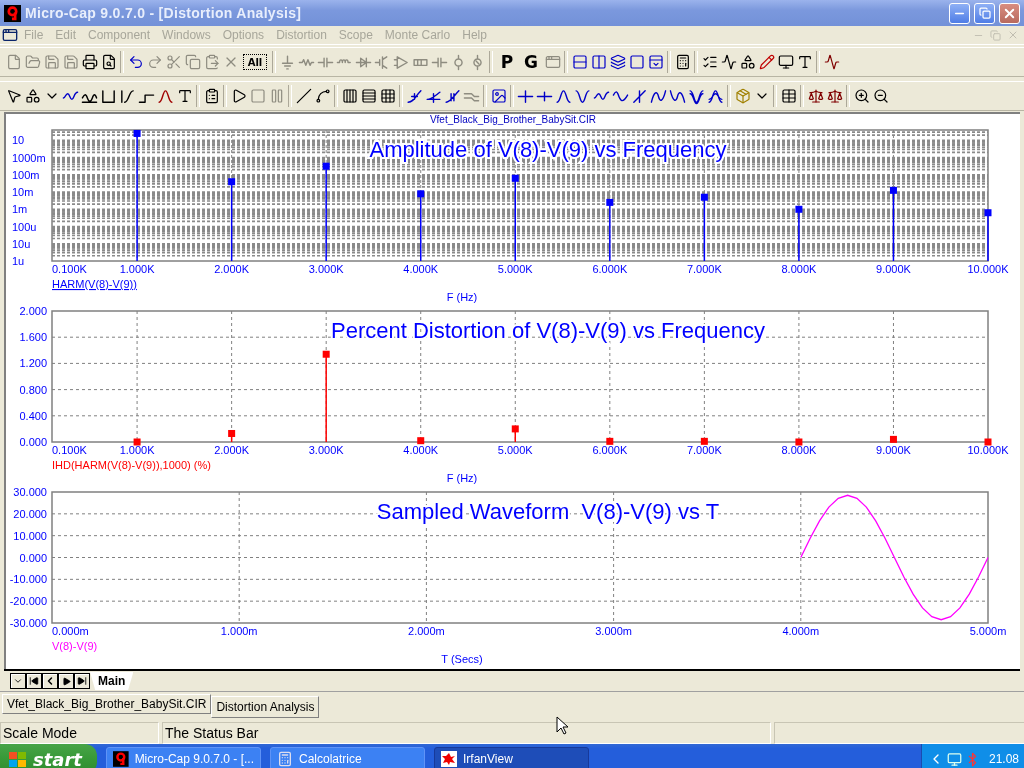 The height and width of the screenshot is (768, 1024). Describe the element at coordinates (70, 631) in the screenshot. I see `x-tick-label: 0.000m` at that location.